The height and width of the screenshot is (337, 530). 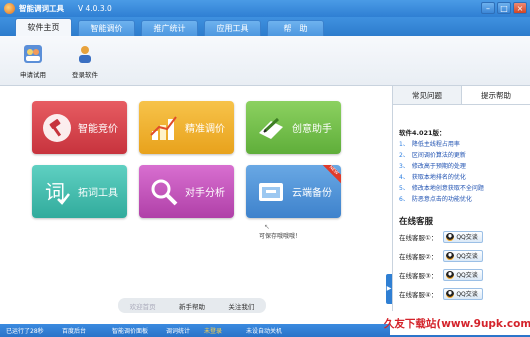 I want to click on smart-price-panel-link: 智能调价面板, so click(x=130, y=330).